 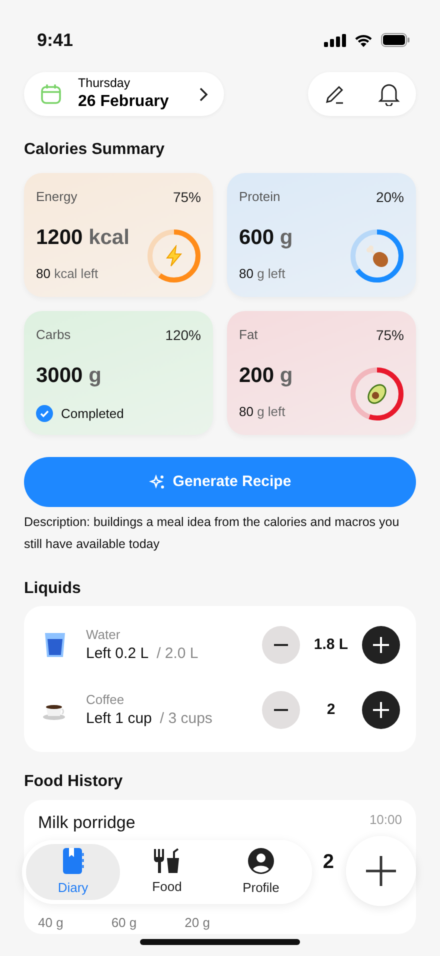 I want to click on glass-icon, so click(x=55, y=645).